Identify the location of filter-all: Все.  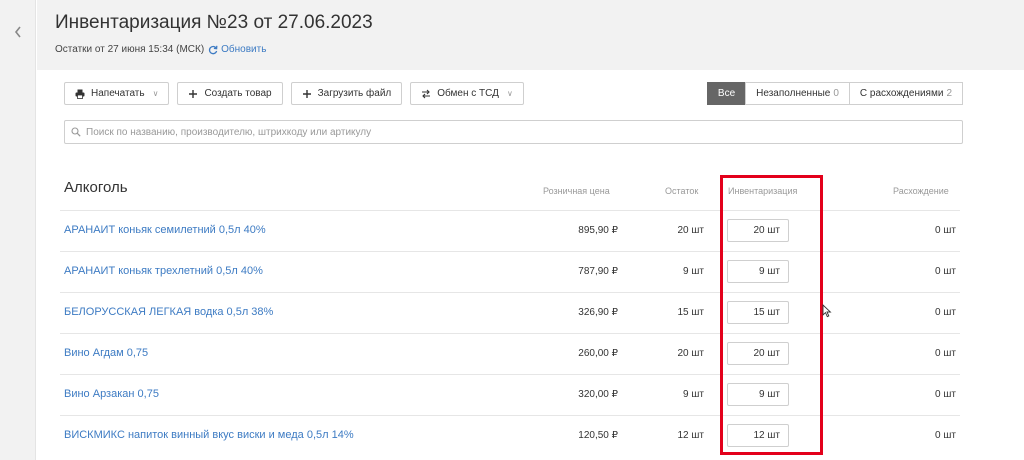
(726, 93).